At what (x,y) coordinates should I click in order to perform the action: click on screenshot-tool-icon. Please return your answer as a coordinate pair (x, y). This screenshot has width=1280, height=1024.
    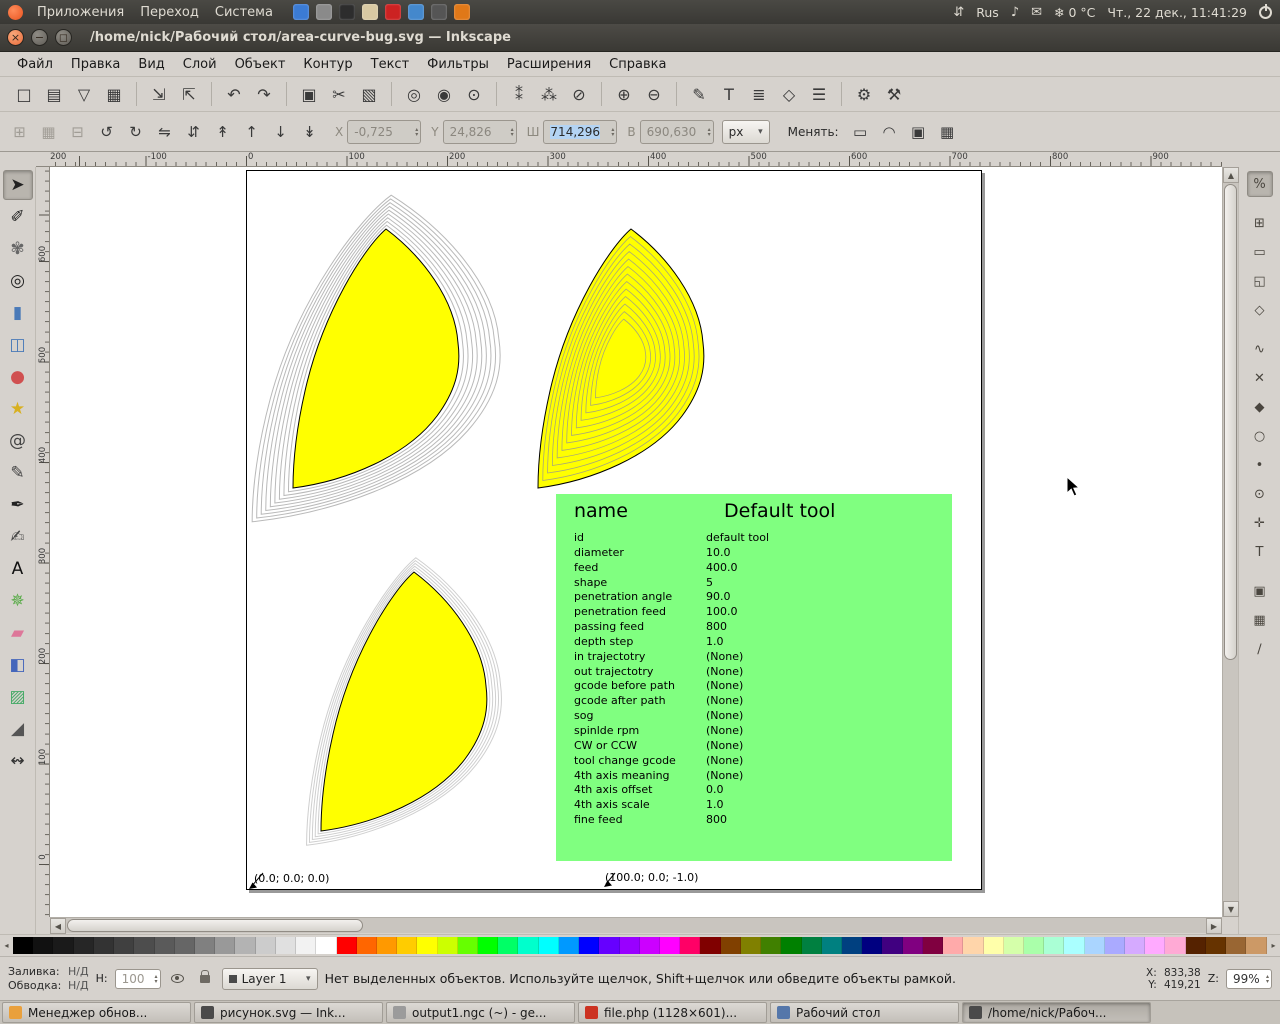
    Looking at the image, I should click on (369, 12).